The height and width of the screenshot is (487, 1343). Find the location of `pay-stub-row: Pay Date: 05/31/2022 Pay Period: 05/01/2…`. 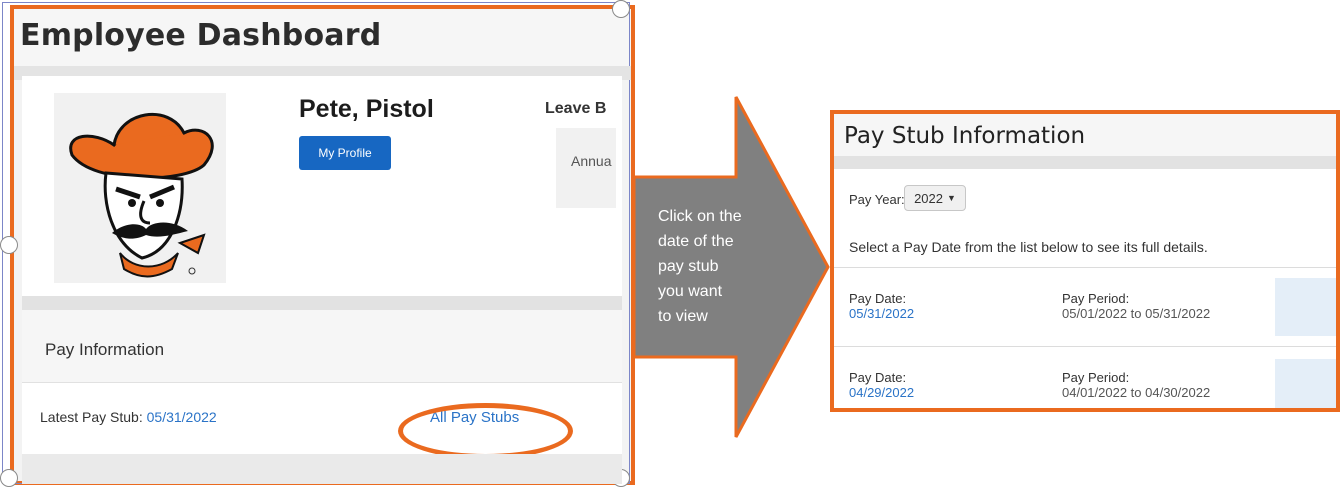

pay-stub-row: Pay Date: 05/31/2022 Pay Period: 05/01/2… is located at coordinates (1085, 305).